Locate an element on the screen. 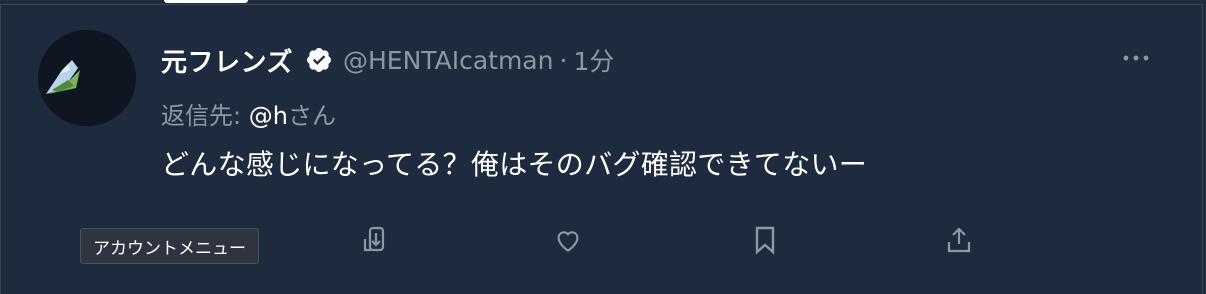 The image size is (1206, 294). reply-to-line: 返信先: @hさん is located at coordinates (248, 113).